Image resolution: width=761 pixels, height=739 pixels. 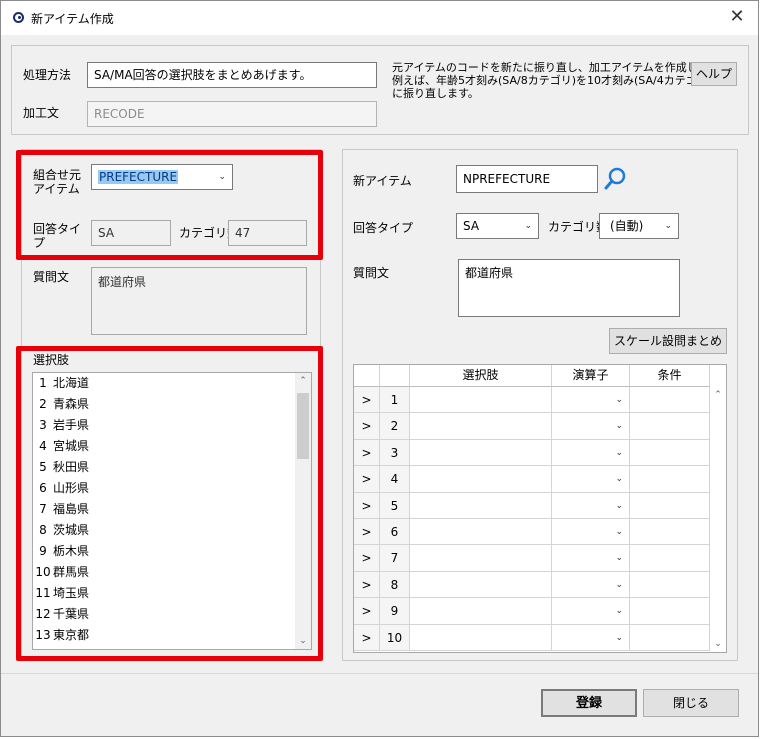 What do you see at coordinates (165, 530) in the screenshot?
I see `list-item: 8 茨城県` at bounding box center [165, 530].